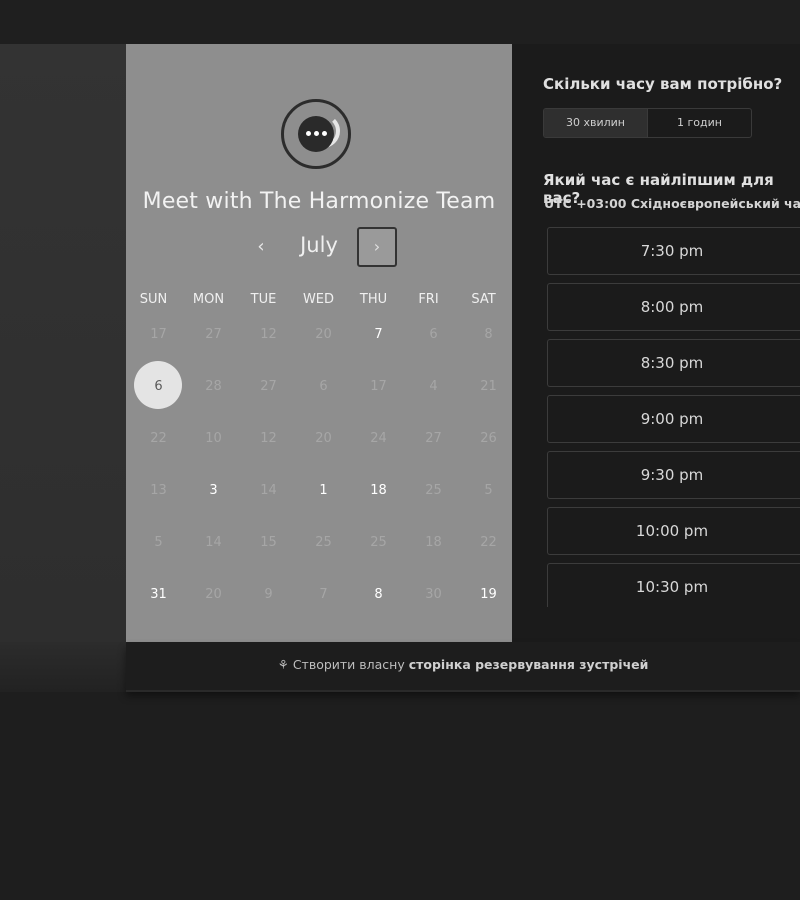  I want to click on day-number: 26, so click(488, 438).